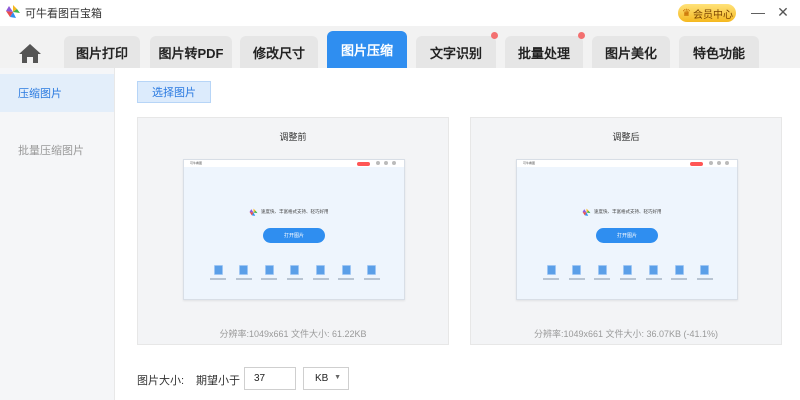 This screenshot has height=400, width=800. I want to click on tab-image-print: 图片打印, so click(102, 52).